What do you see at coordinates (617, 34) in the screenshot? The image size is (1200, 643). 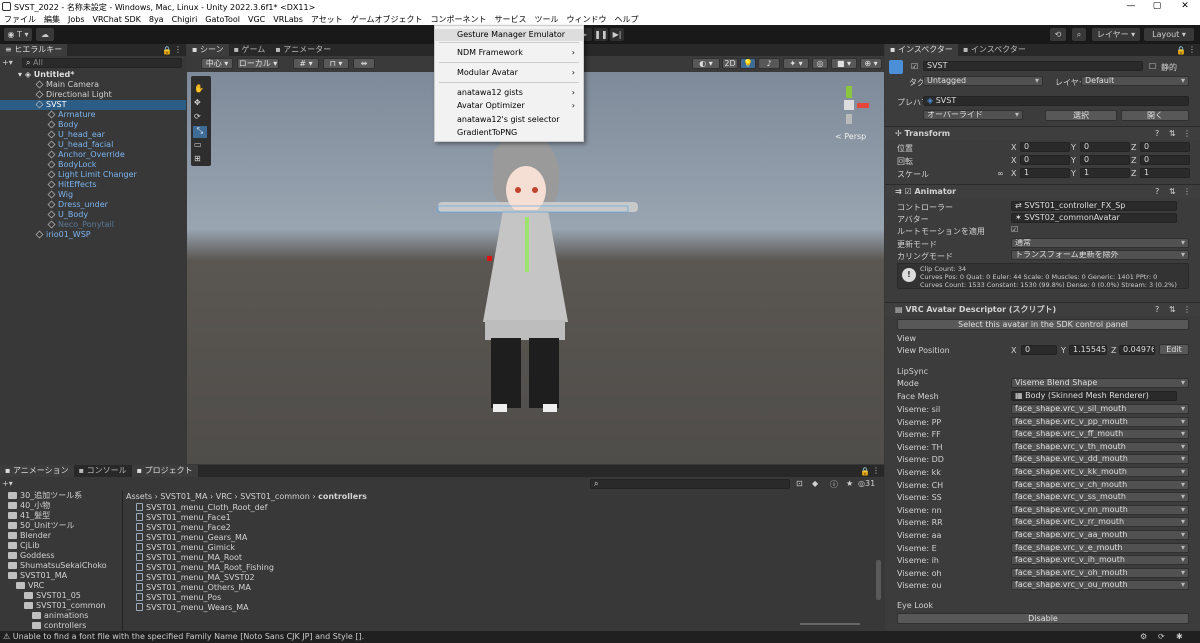 I see `step-button: ▶|` at bounding box center [617, 34].